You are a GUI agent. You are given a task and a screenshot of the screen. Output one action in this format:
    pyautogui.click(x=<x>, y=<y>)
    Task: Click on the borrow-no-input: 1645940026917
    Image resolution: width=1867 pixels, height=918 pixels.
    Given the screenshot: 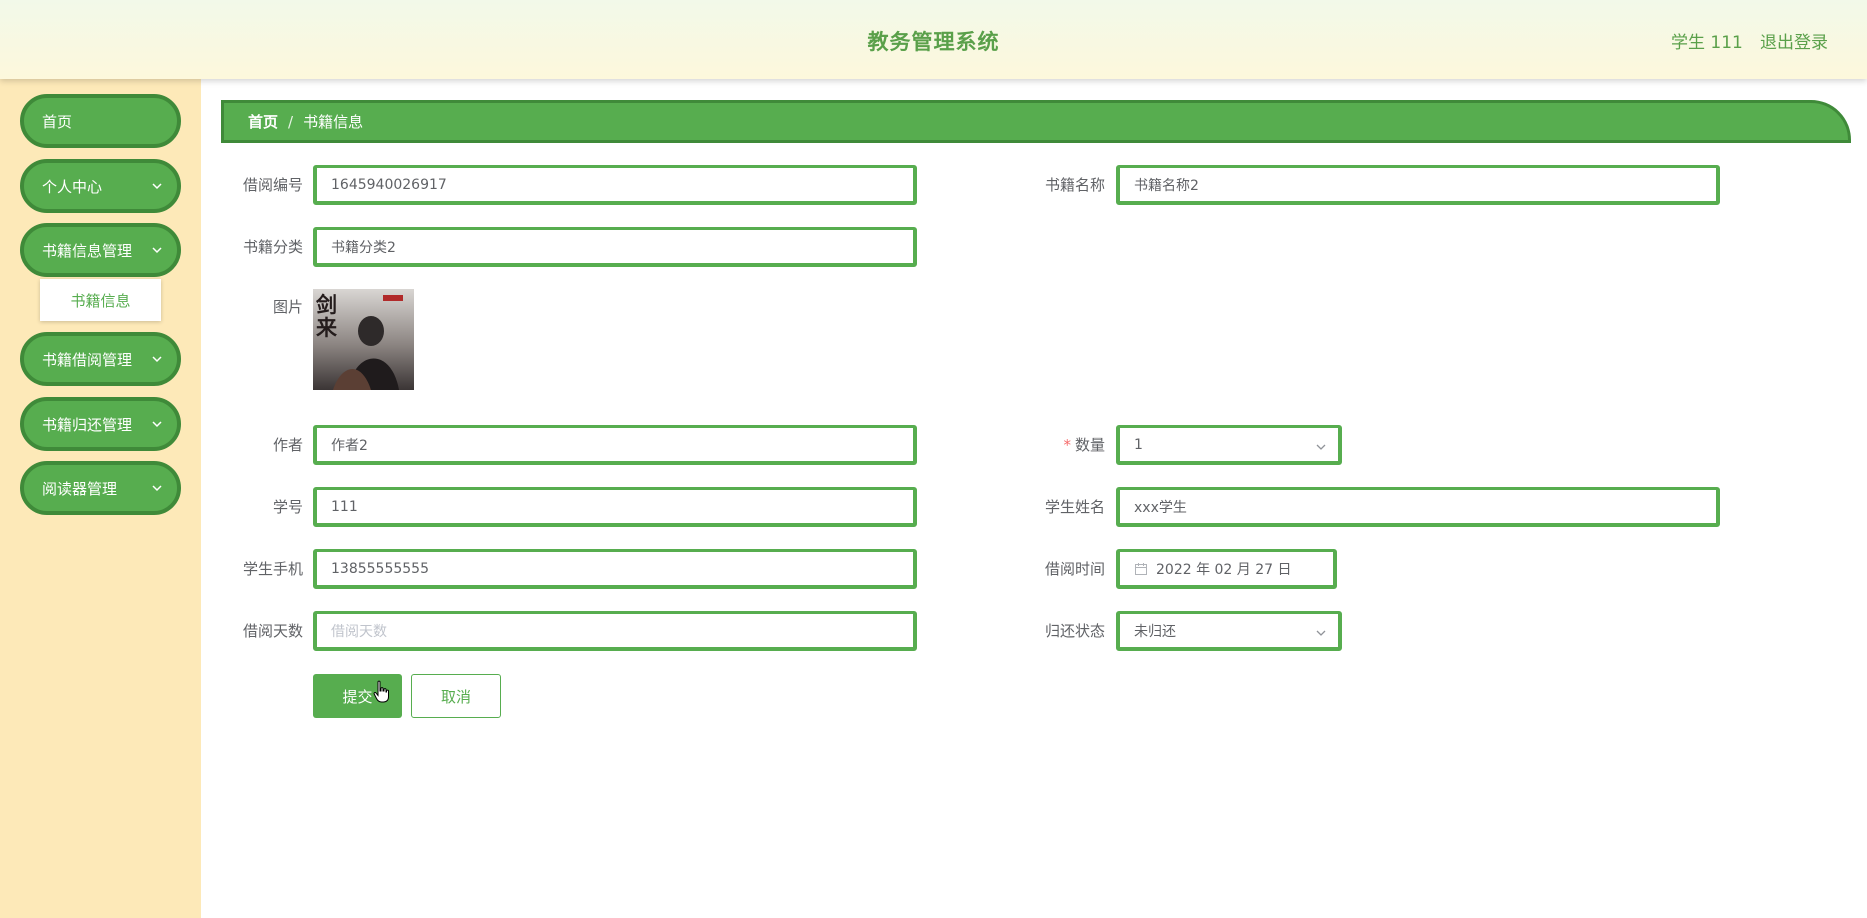 What is the action you would take?
    pyautogui.click(x=615, y=185)
    